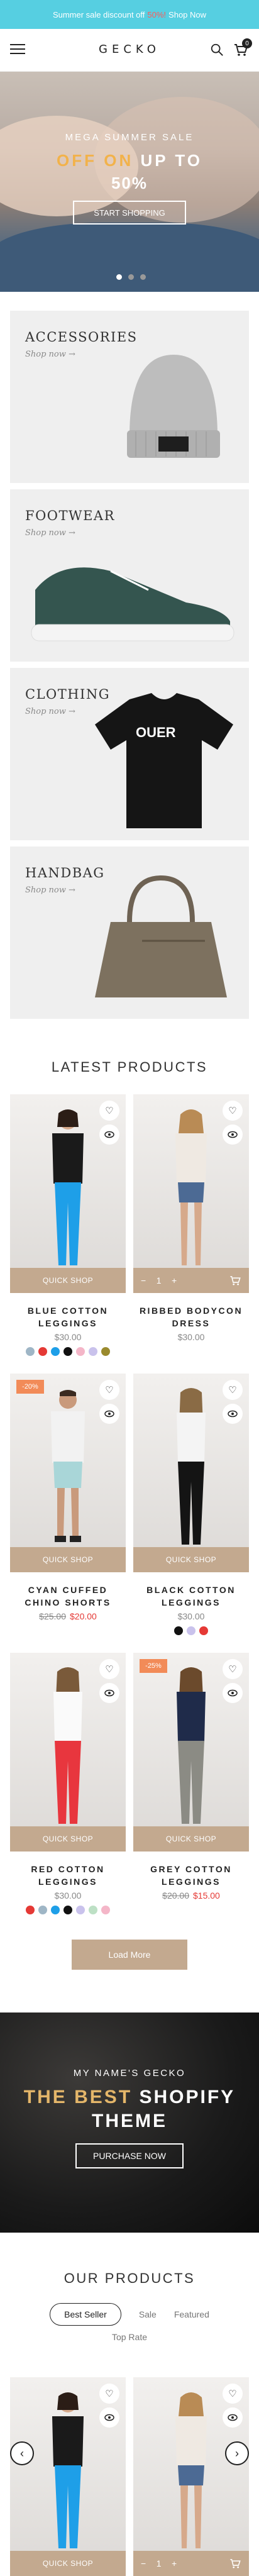 Image resolution: width=259 pixels, height=2576 pixels. Describe the element at coordinates (129, 2155) in the screenshot. I see `purchase-now-button: PURCHASE NOW` at that location.